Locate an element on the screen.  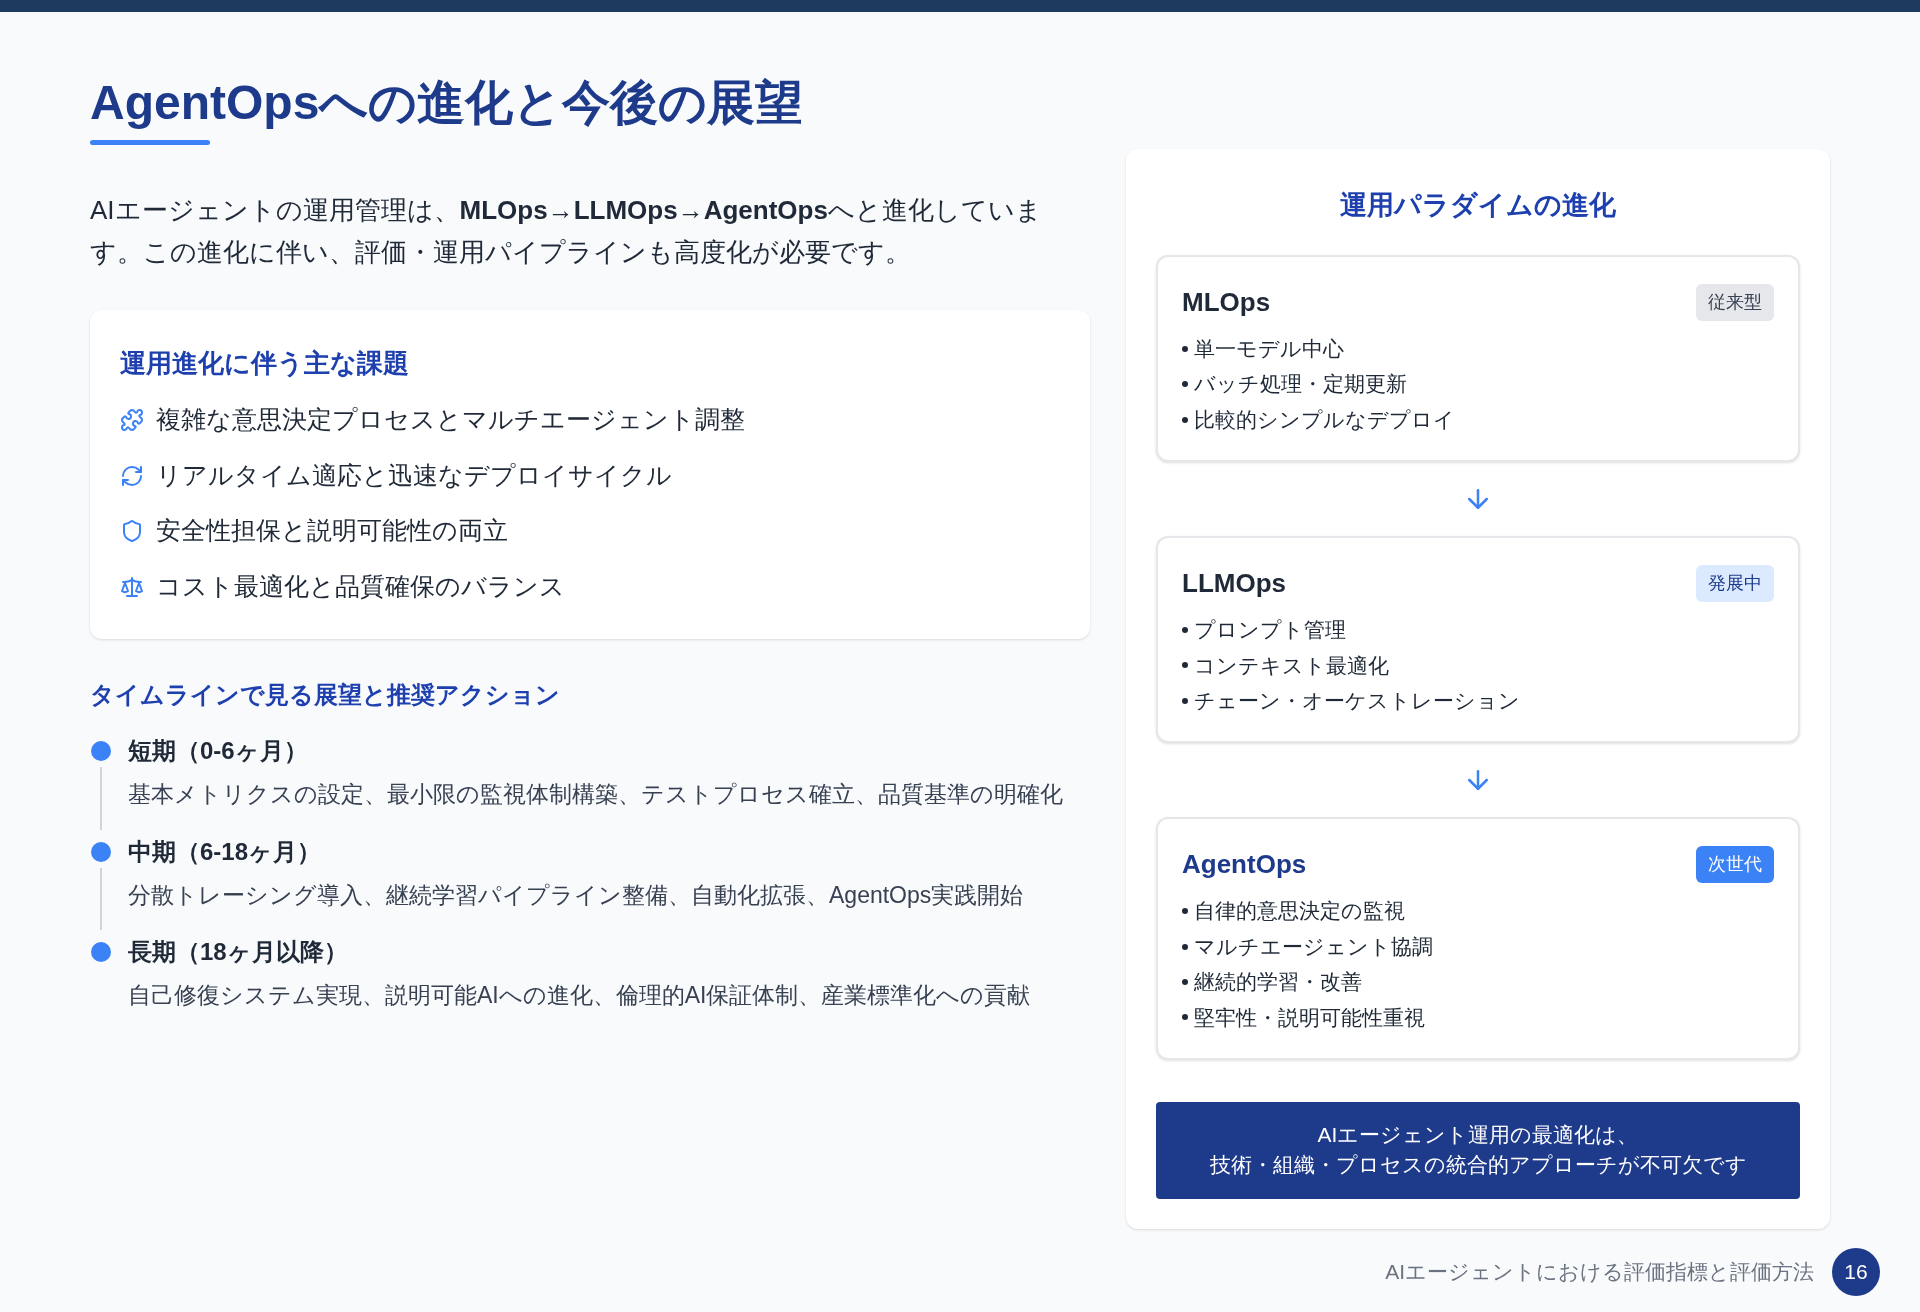
shield-icon is located at coordinates (132, 531).